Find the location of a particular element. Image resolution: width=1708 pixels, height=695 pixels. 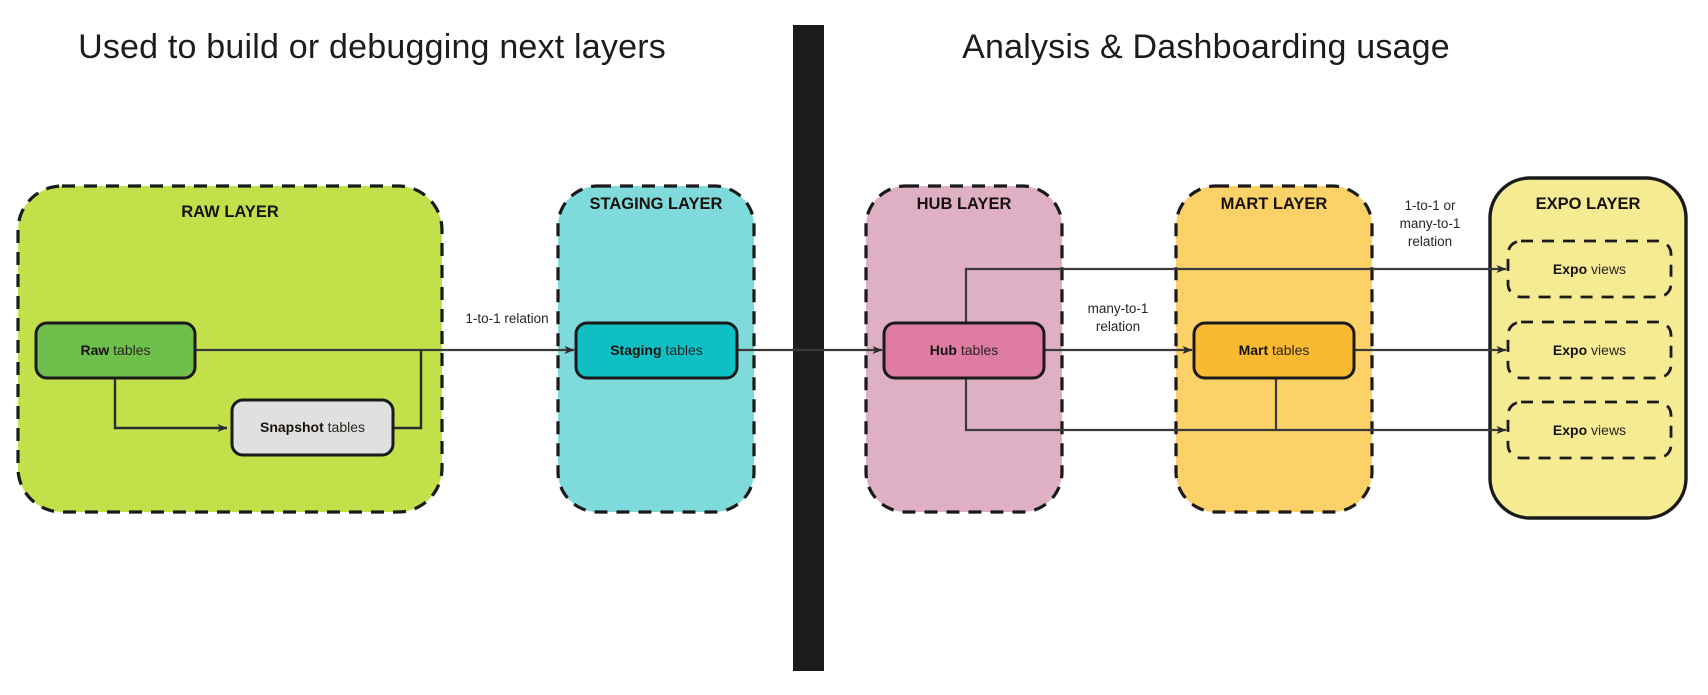

node-box-hub-tables is located at coordinates (964, 350).